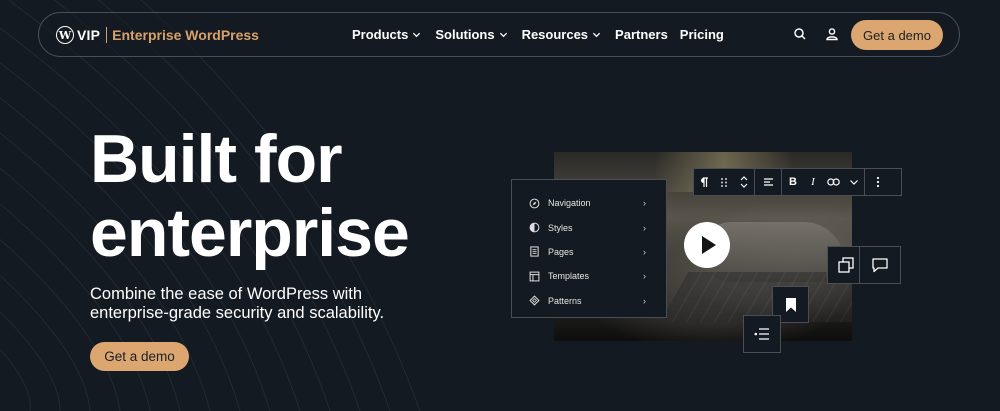 The image size is (1000, 411). Describe the element at coordinates (813, 182) in the screenshot. I see `italic-icon: I` at that location.